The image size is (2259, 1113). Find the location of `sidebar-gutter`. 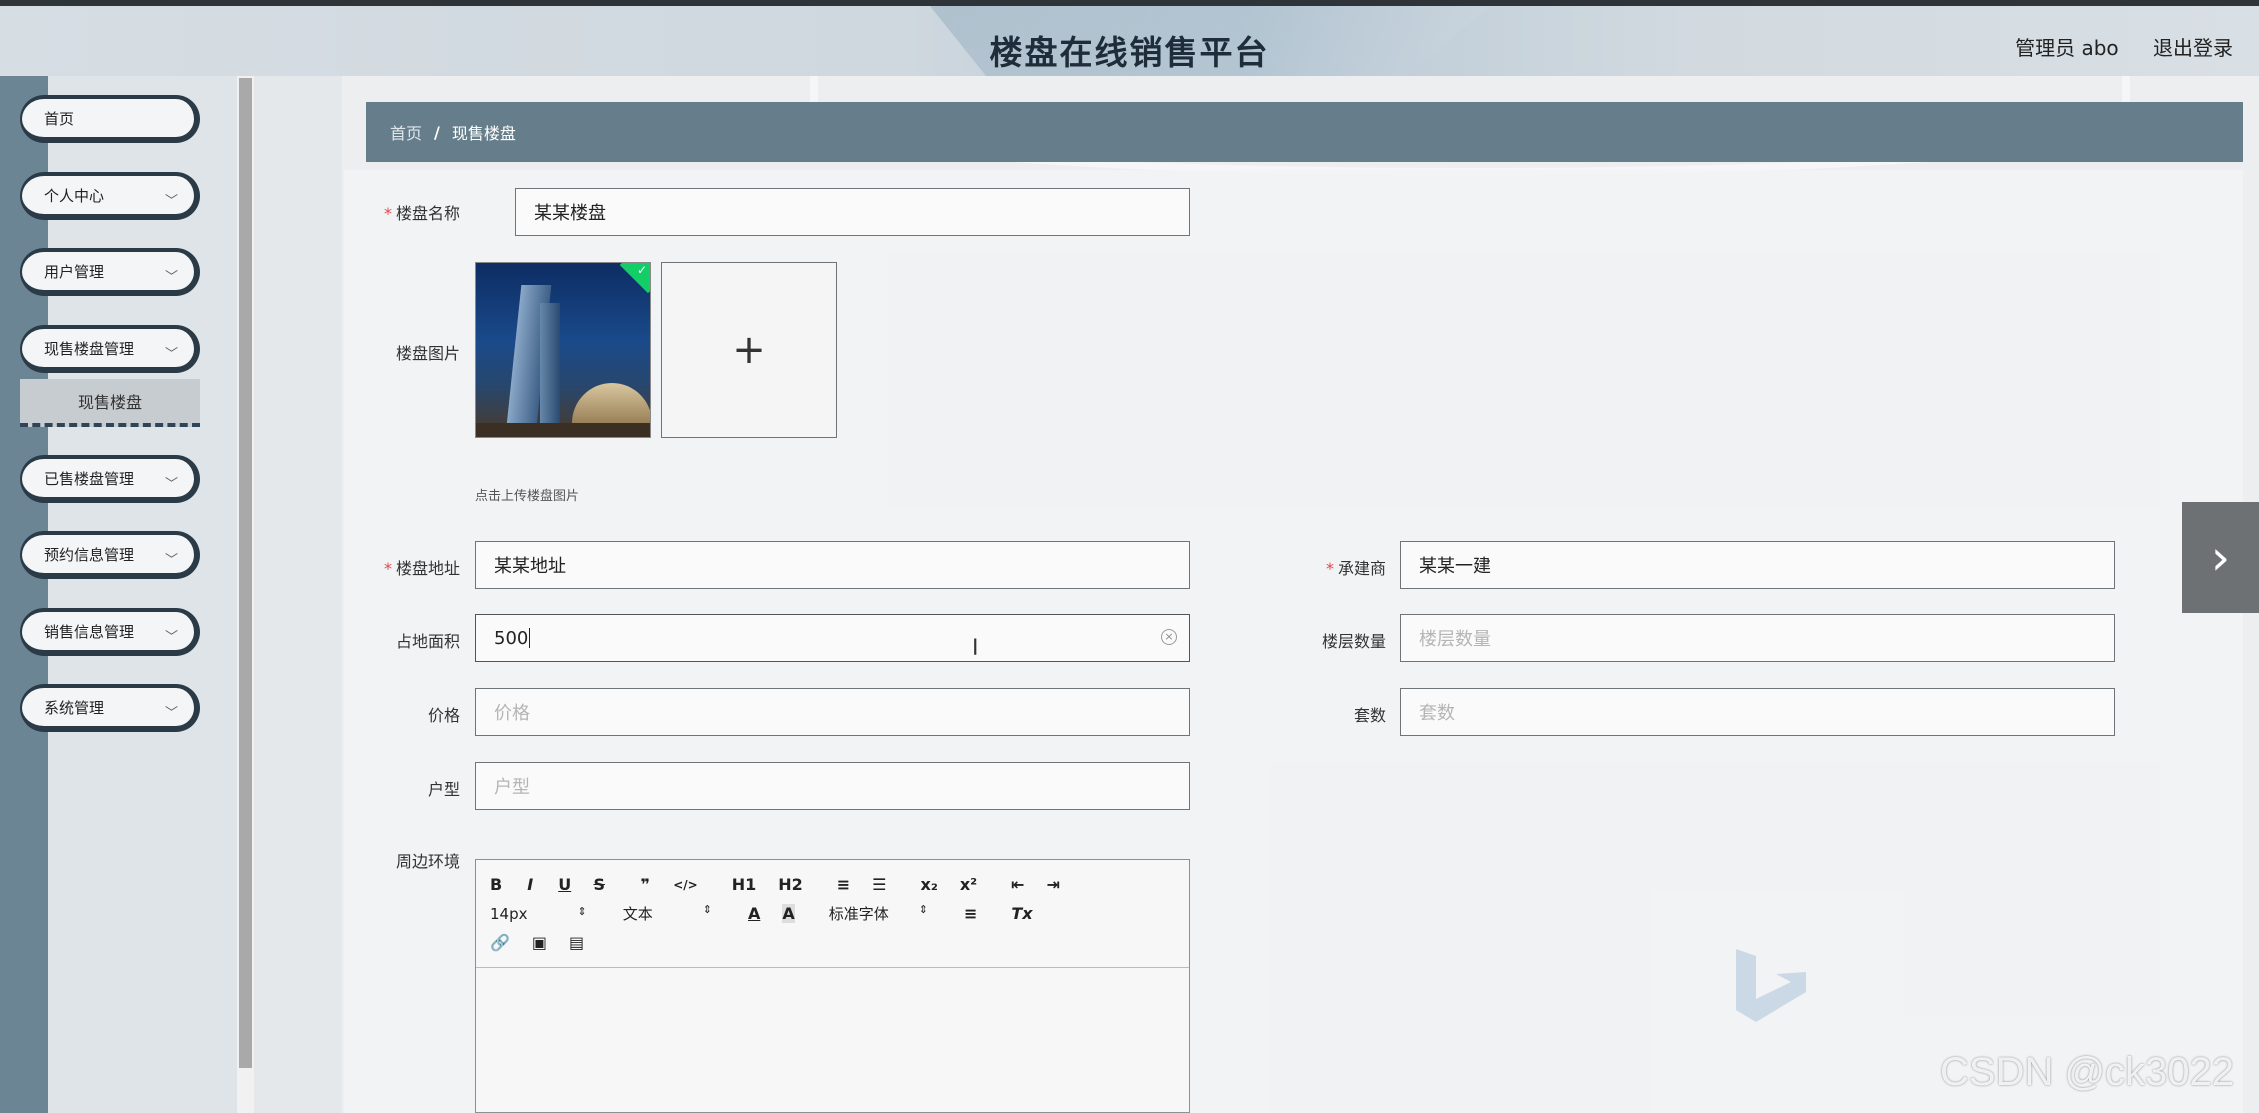

sidebar-gutter is located at coordinates (298, 594).